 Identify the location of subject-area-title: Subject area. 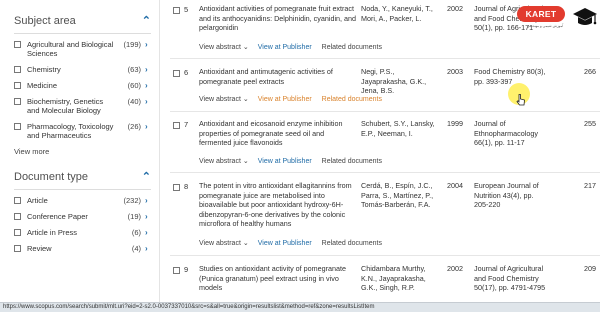
(45, 20).